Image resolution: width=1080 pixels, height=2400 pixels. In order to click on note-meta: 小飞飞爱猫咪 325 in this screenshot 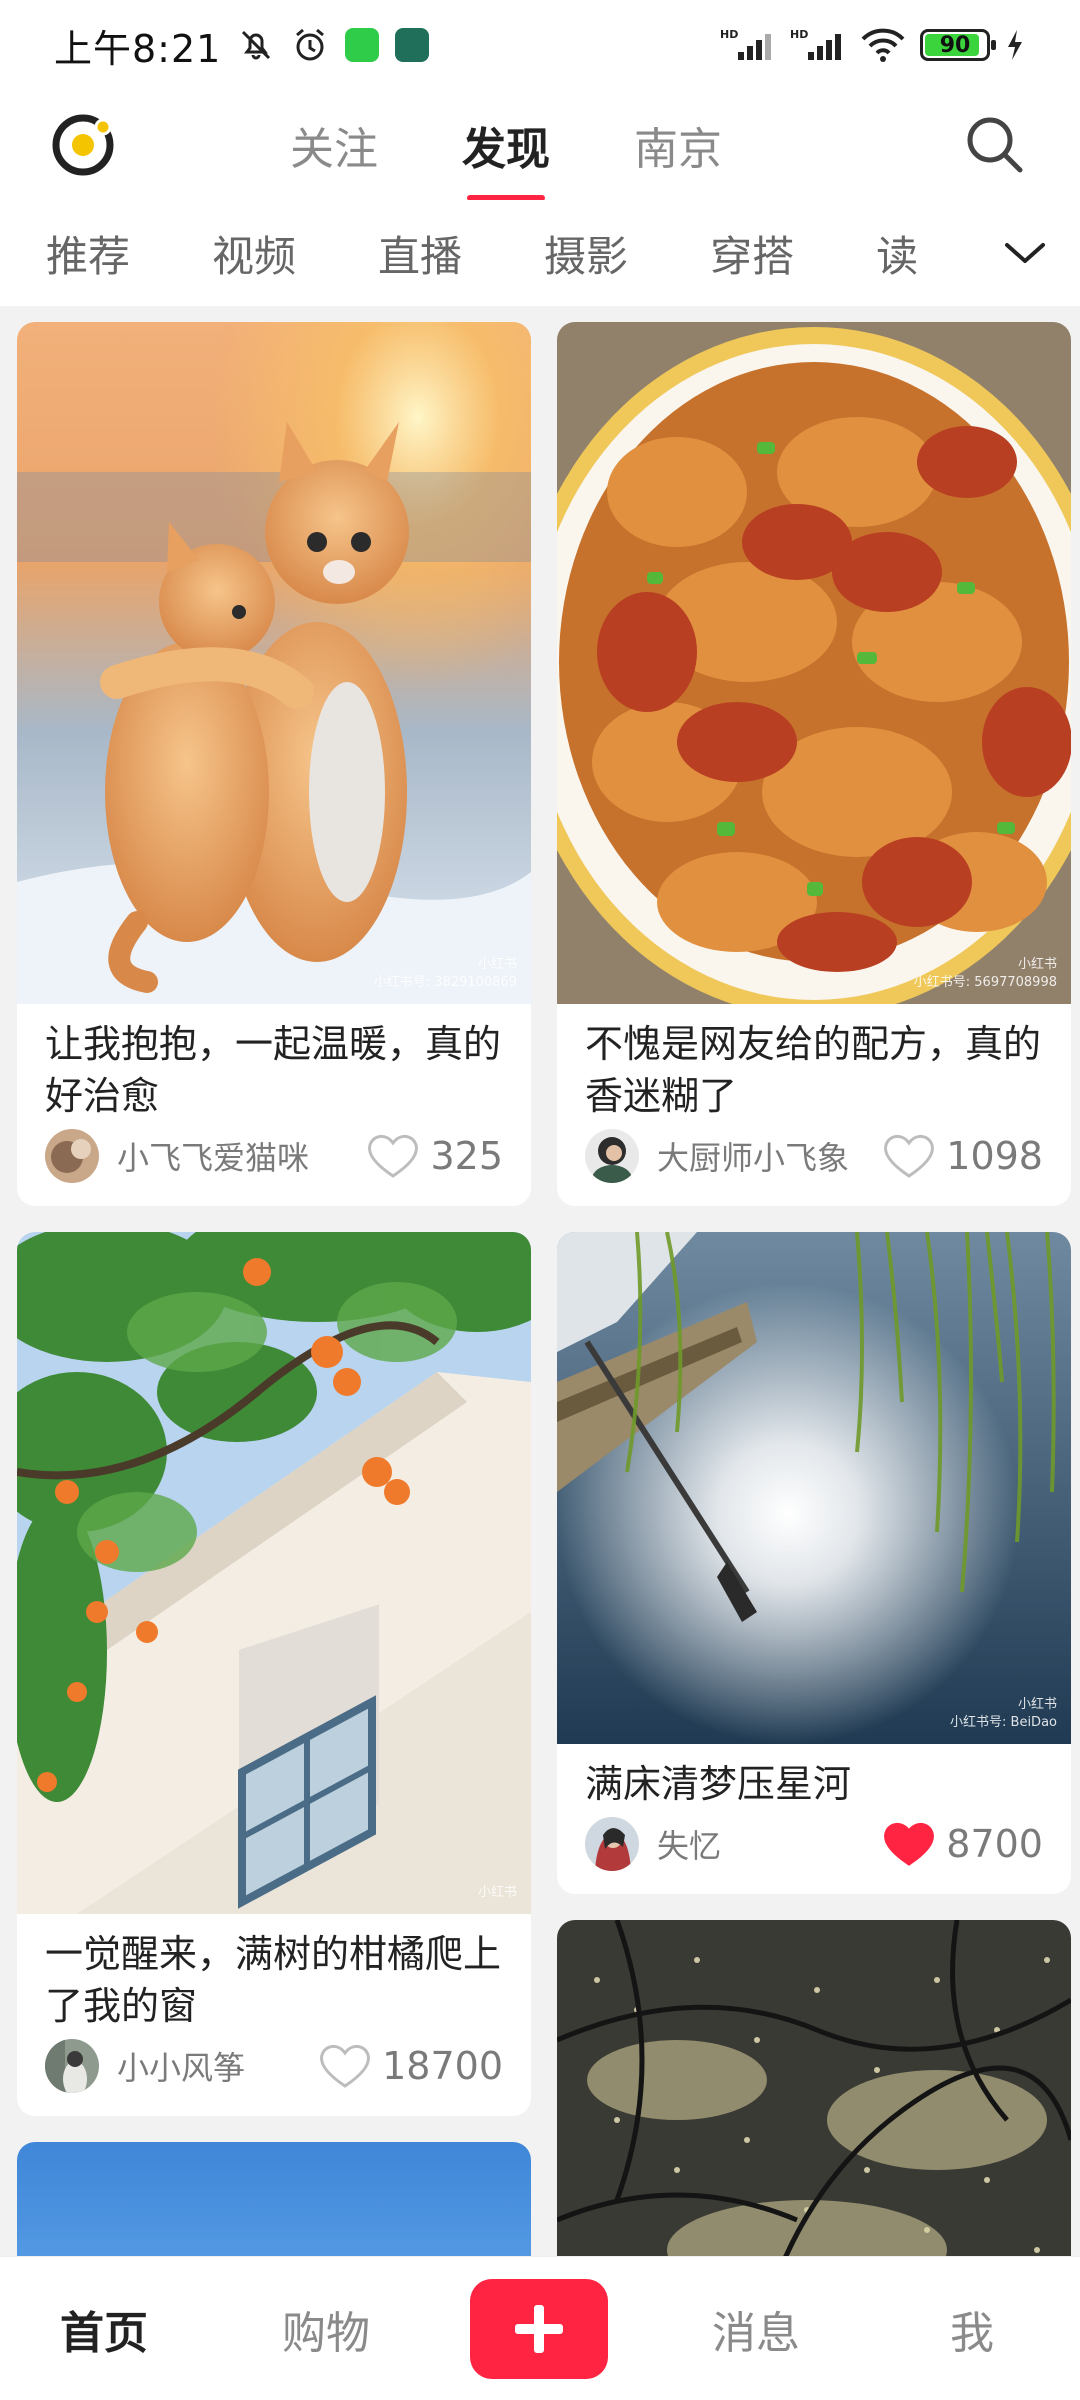, I will do `click(274, 1164)`.